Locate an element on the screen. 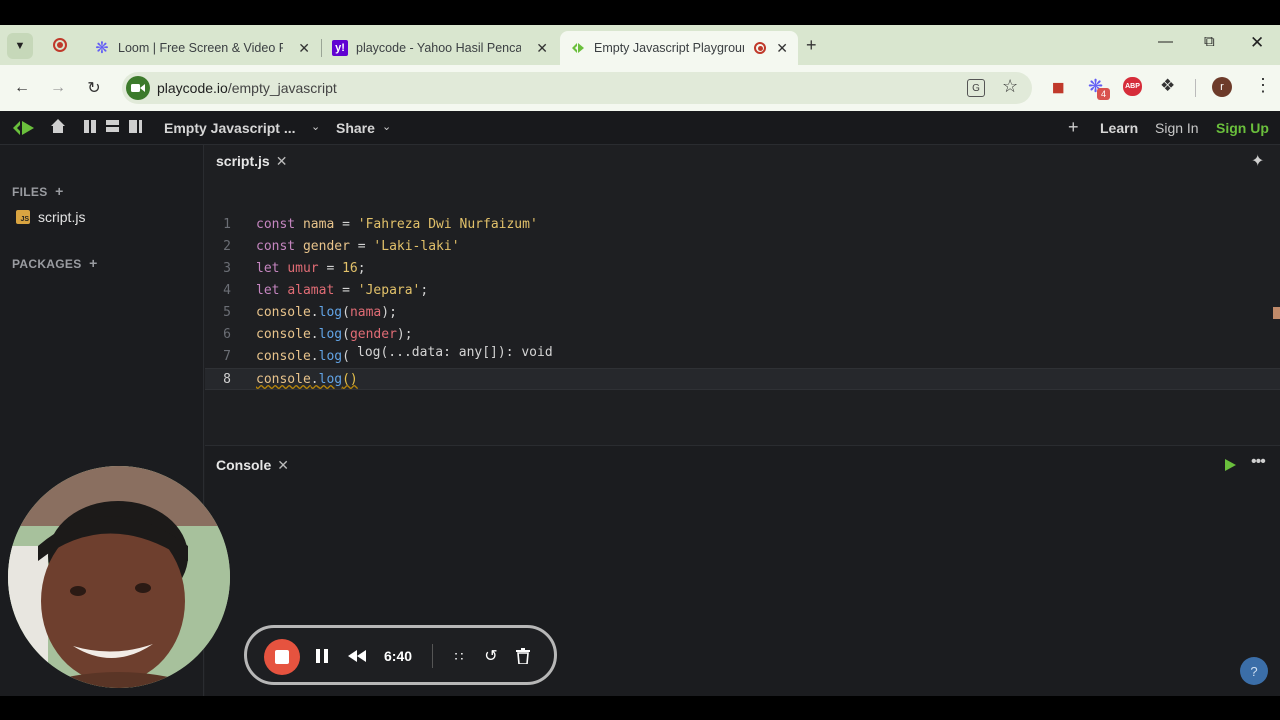 This screenshot has height=720, width=1280. sign-in-link: Sign In is located at coordinates (1177, 128).